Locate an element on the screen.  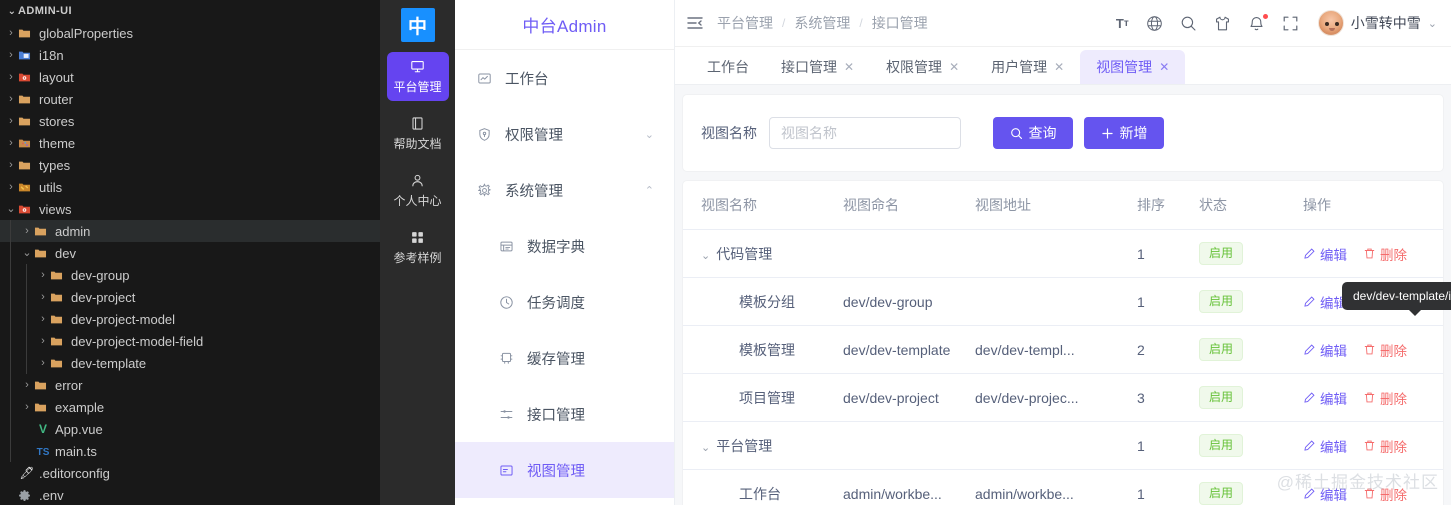
chevron-up-icon: ⌃ is located at coordinates (649, 190).